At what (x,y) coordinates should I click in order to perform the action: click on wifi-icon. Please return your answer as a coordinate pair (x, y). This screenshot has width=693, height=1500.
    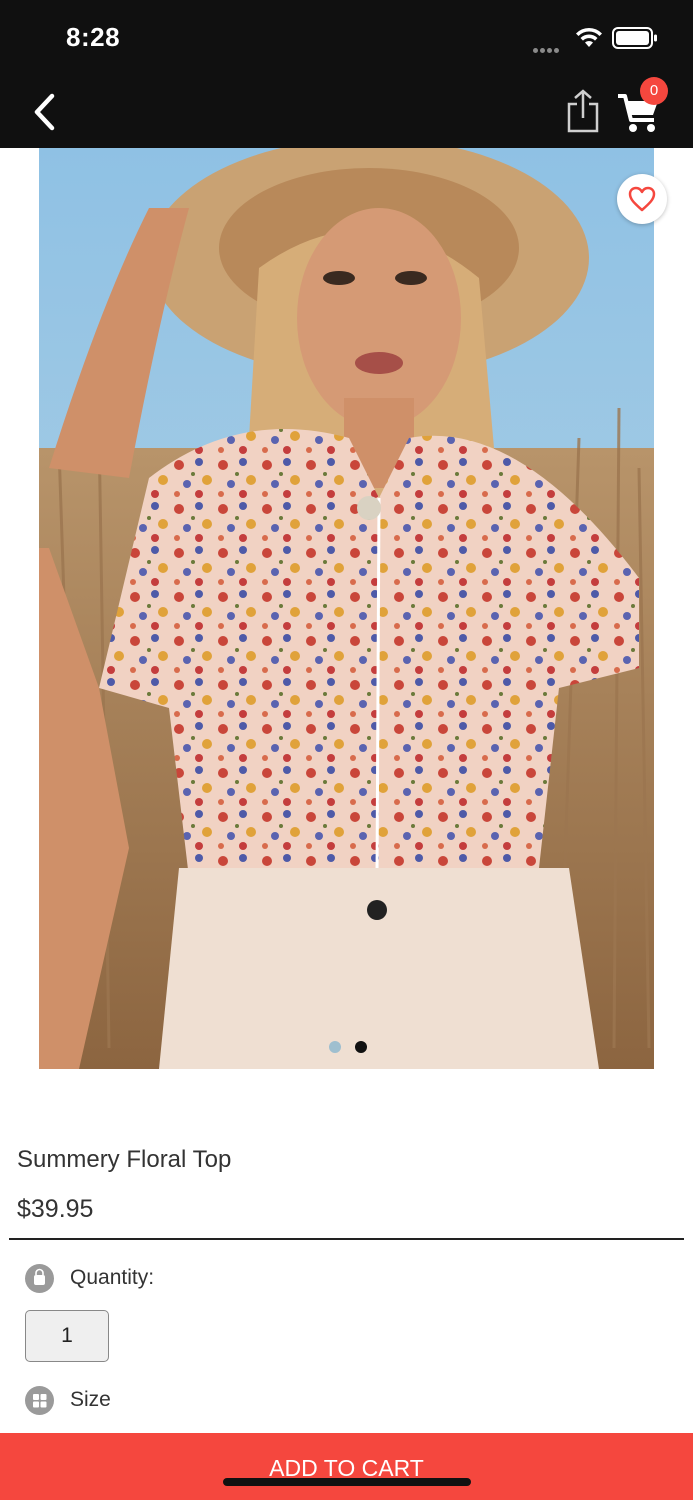
    Looking at the image, I should click on (589, 37).